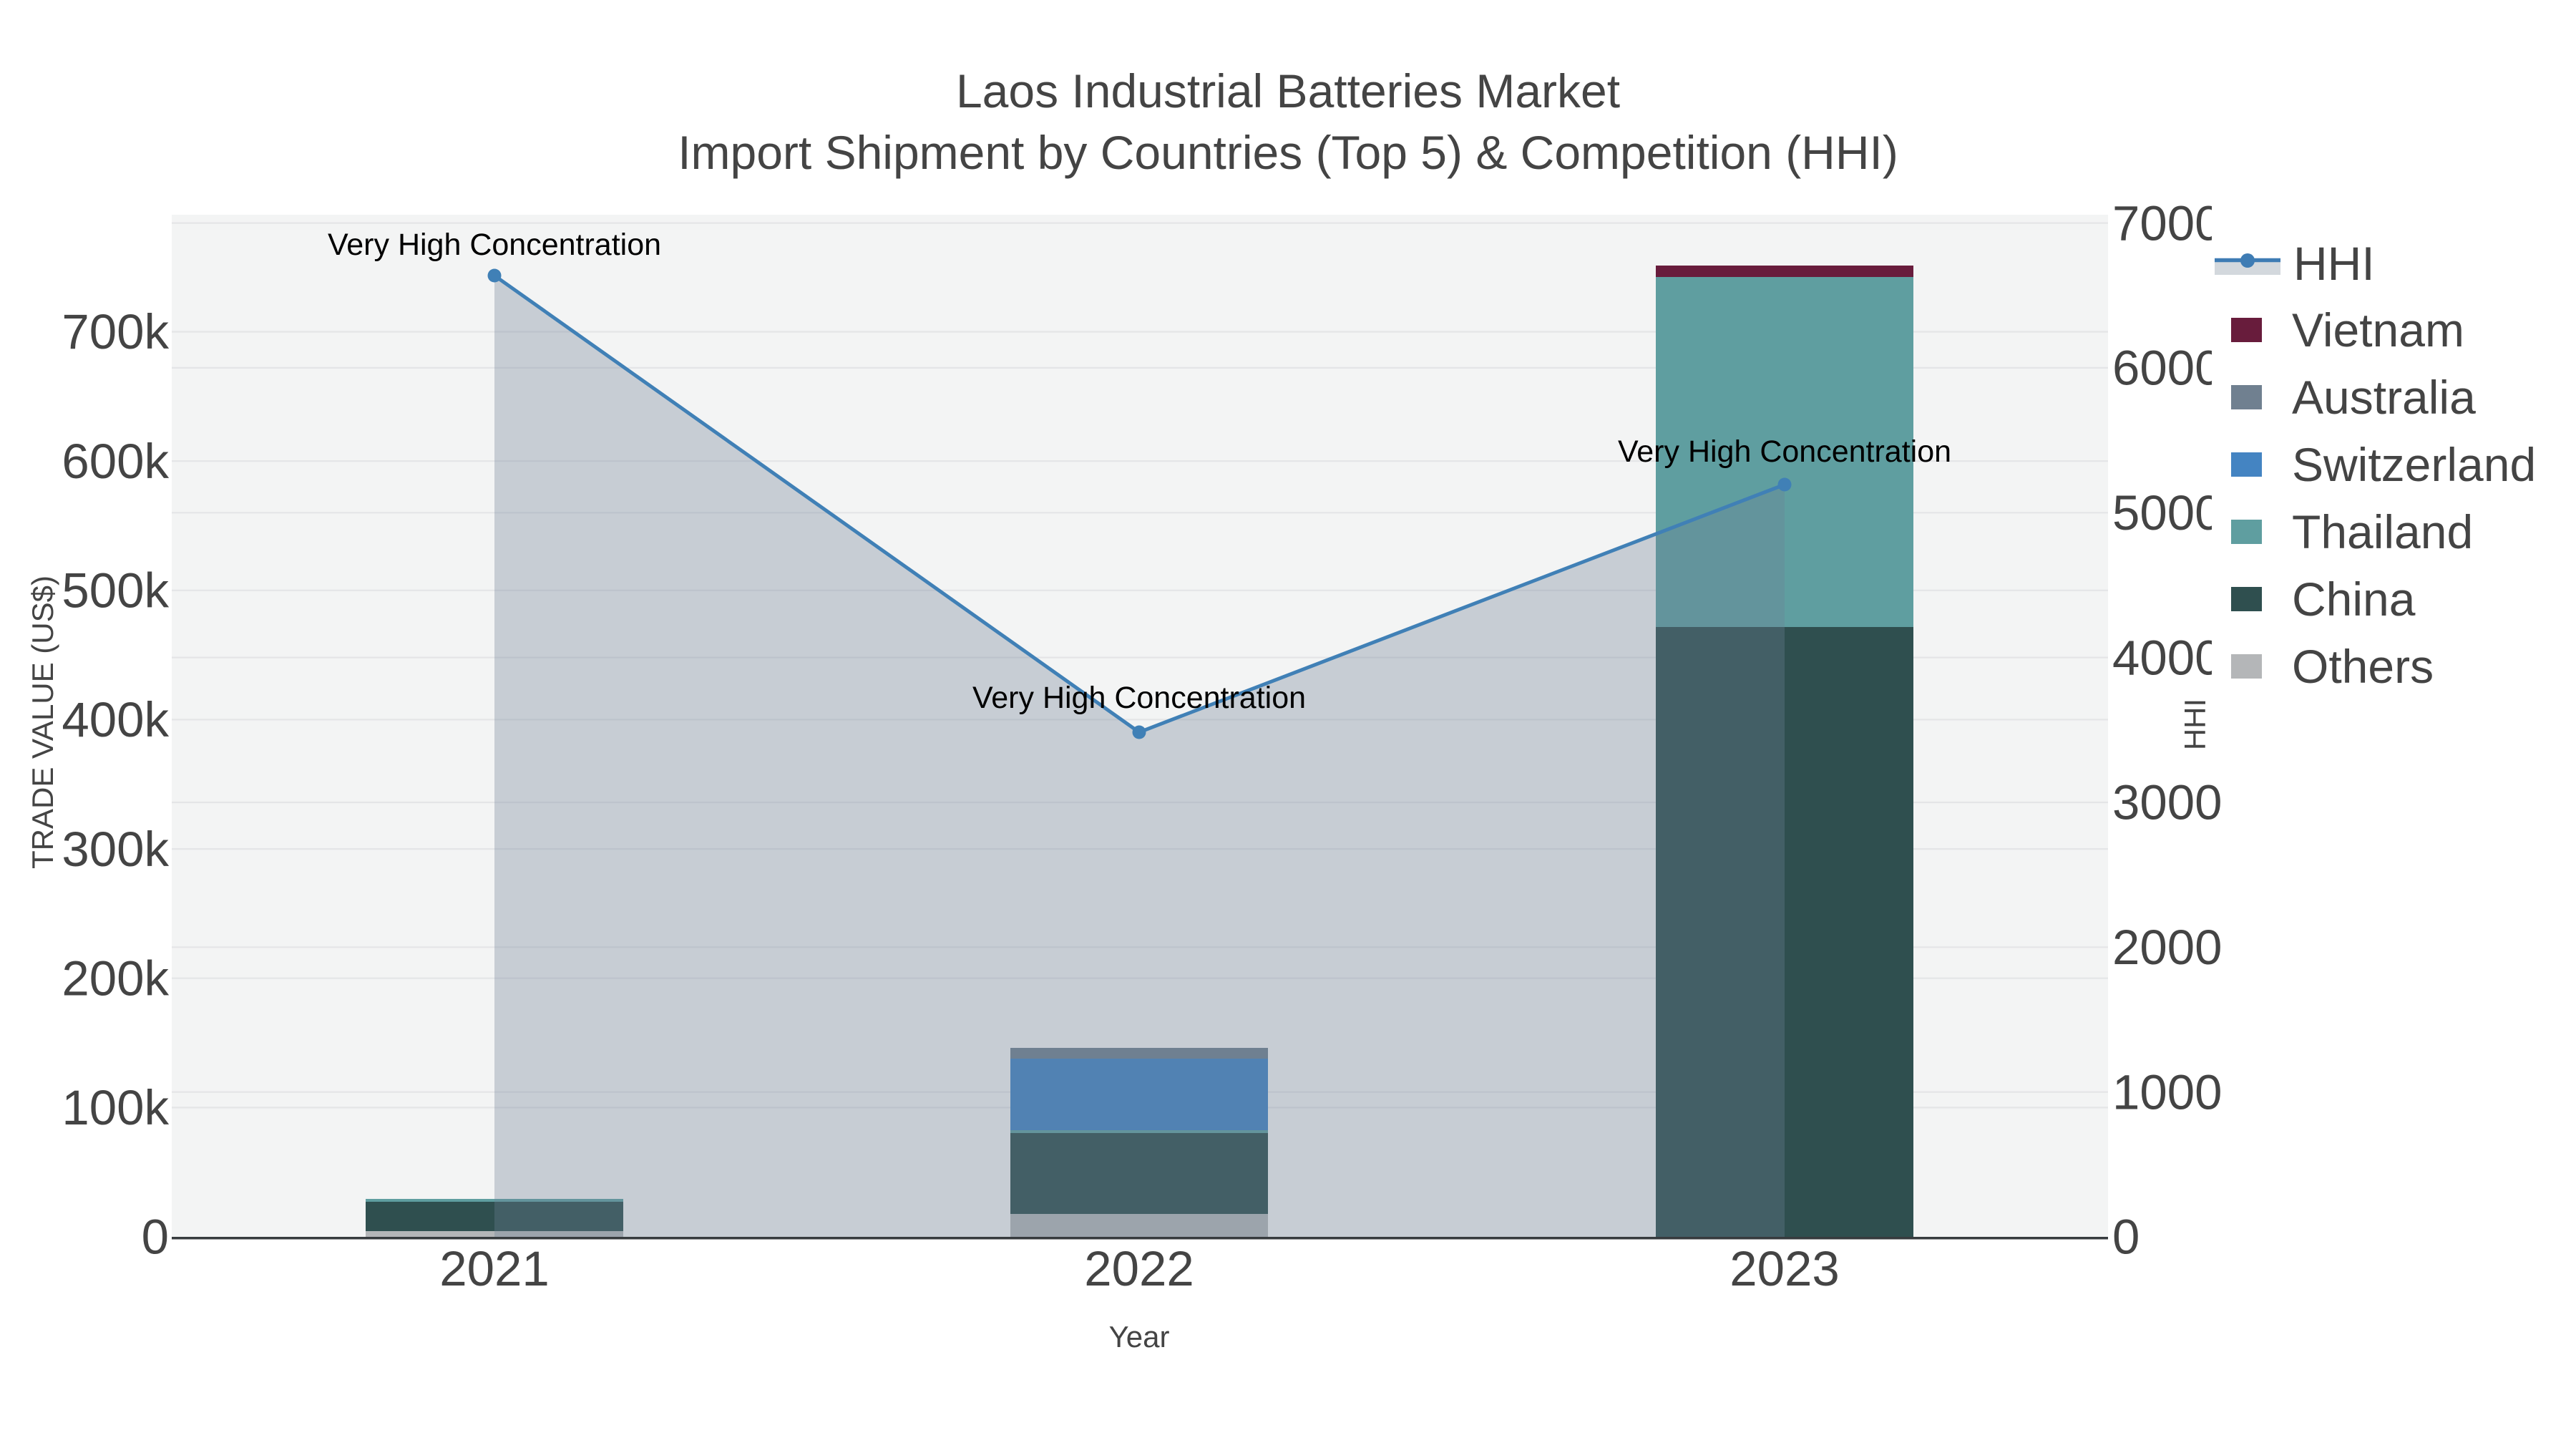 Image resolution: width=2576 pixels, height=1453 pixels. Describe the element at coordinates (115, 331) in the screenshot. I see `svg-text: 700k` at that location.